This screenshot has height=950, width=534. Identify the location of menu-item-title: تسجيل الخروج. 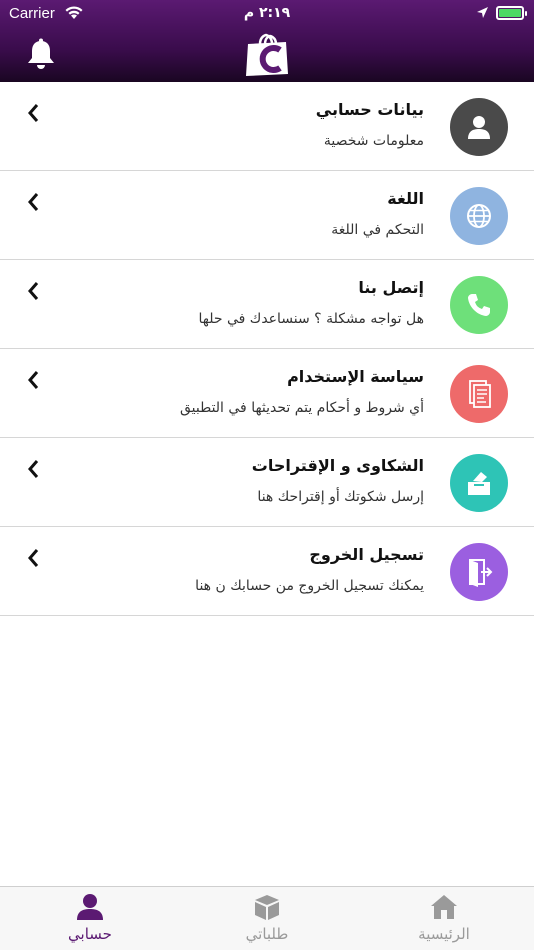
(366, 554).